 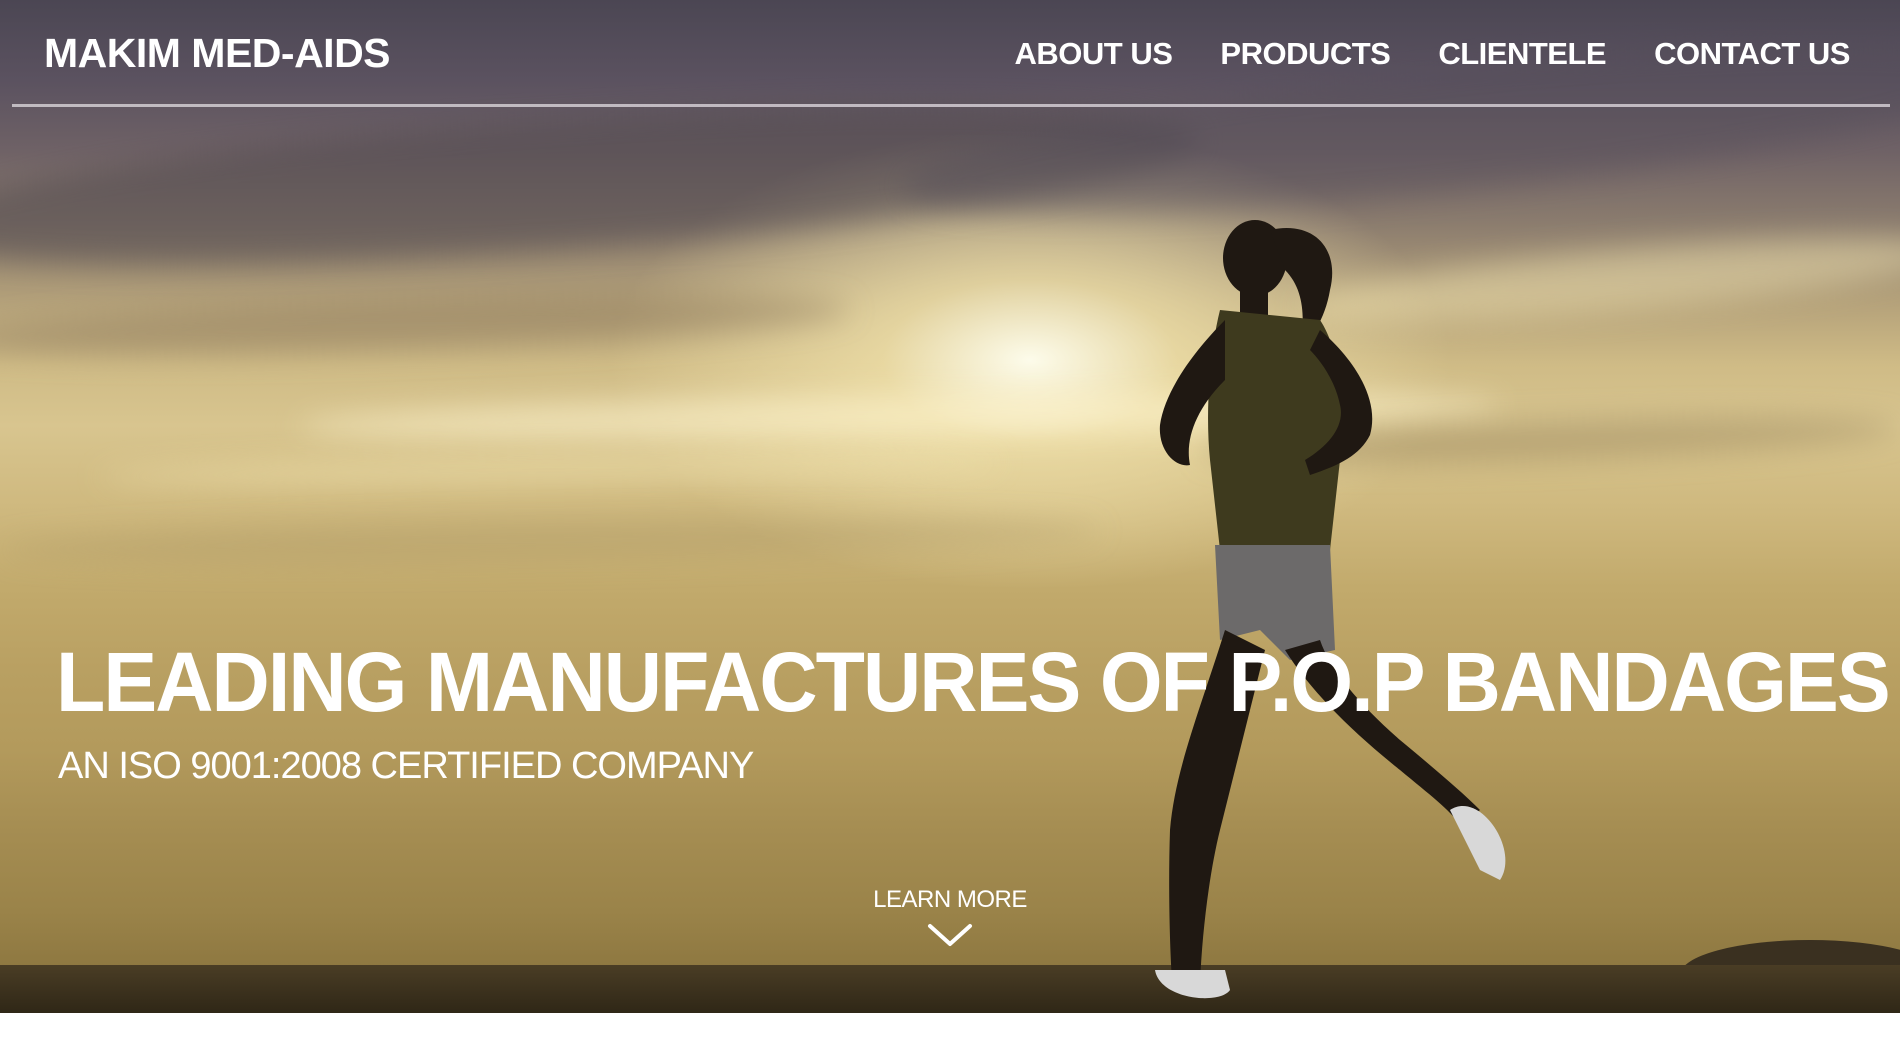 I want to click on header-divider, so click(x=951, y=105).